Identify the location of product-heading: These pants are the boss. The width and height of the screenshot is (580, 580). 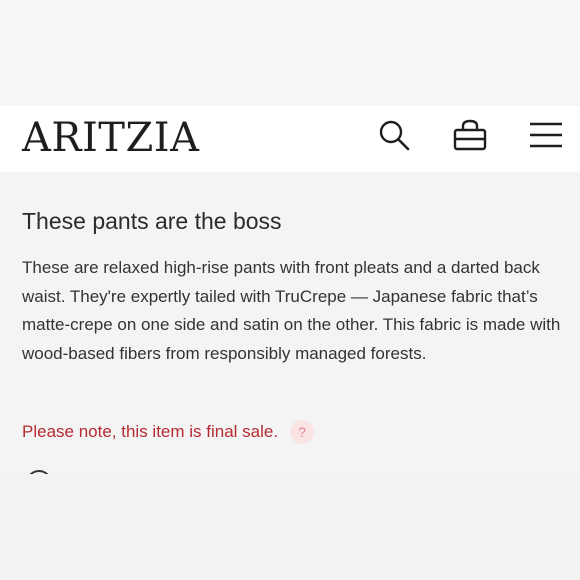
(152, 221).